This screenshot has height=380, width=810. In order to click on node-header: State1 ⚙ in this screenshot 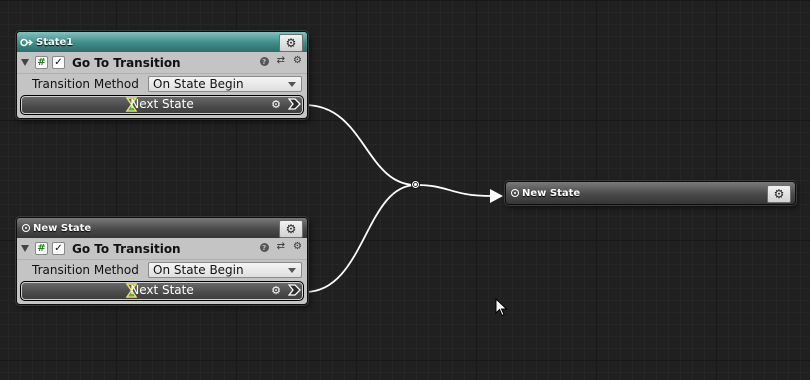, I will do `click(162, 42)`.